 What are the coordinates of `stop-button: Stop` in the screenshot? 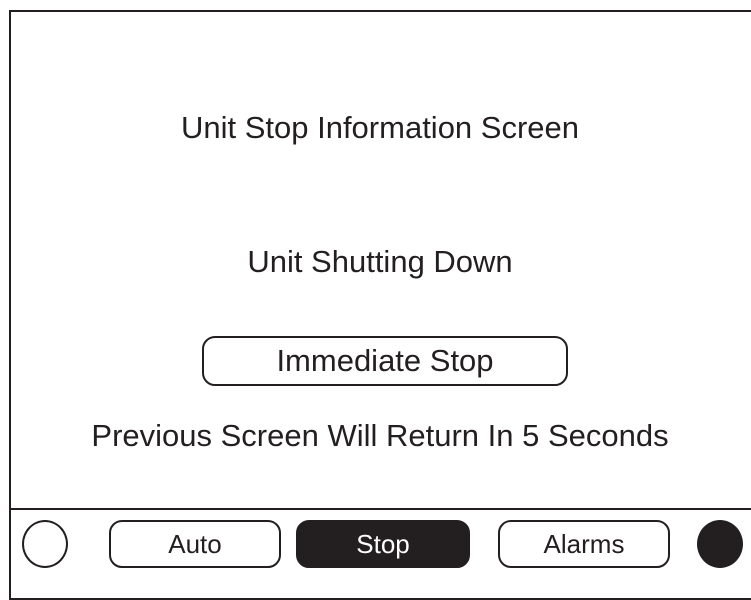 It's located at (383, 544).